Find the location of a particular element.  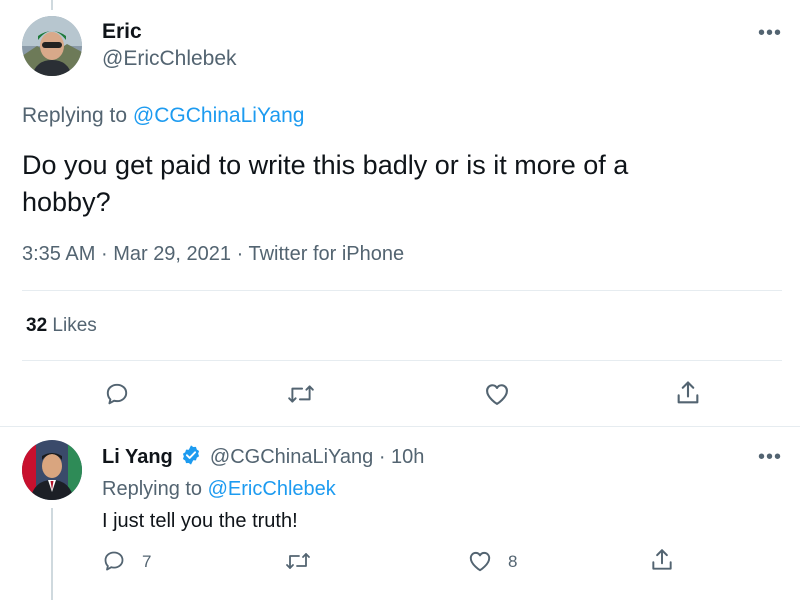

thread-line-bottom is located at coordinates (52, 554).